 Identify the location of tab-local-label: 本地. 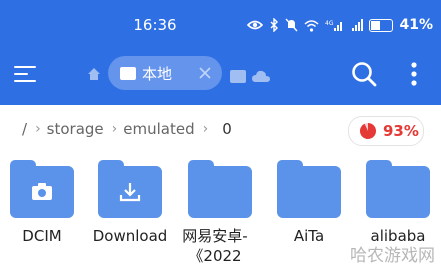
(157, 73).